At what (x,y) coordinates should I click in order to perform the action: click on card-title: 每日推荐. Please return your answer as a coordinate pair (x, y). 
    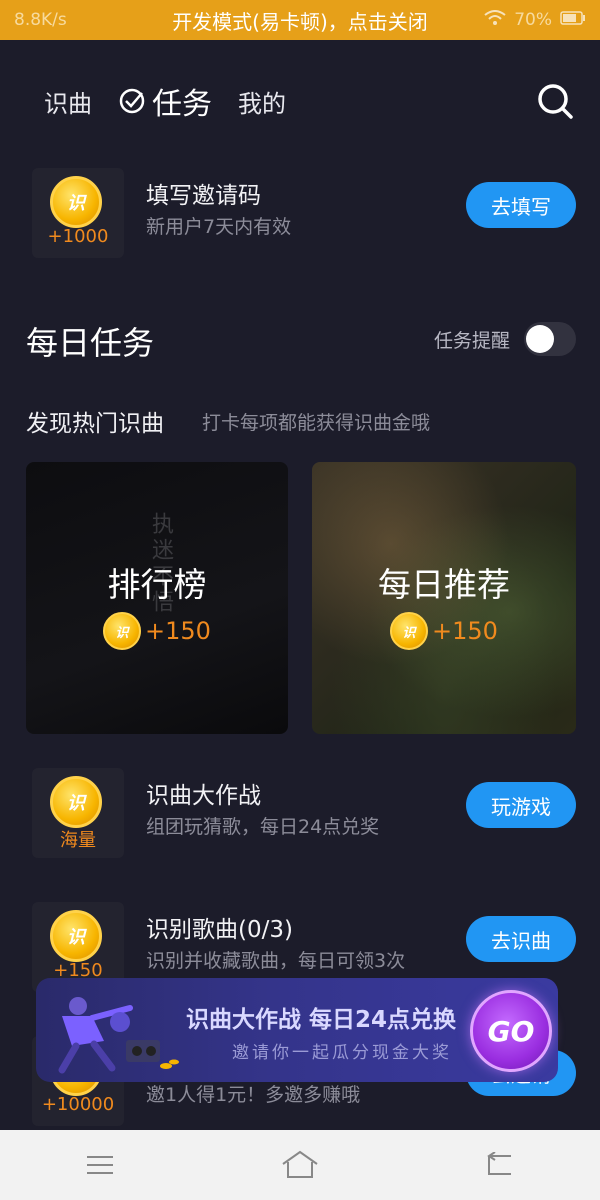
    Looking at the image, I should click on (444, 584).